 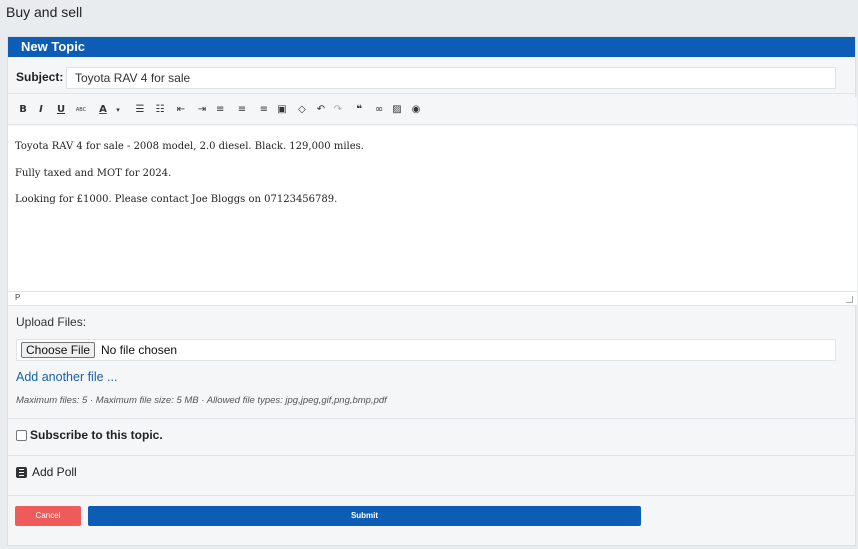 What do you see at coordinates (302, 110) in the screenshot?
I see `eraser-icon: ◇` at bounding box center [302, 110].